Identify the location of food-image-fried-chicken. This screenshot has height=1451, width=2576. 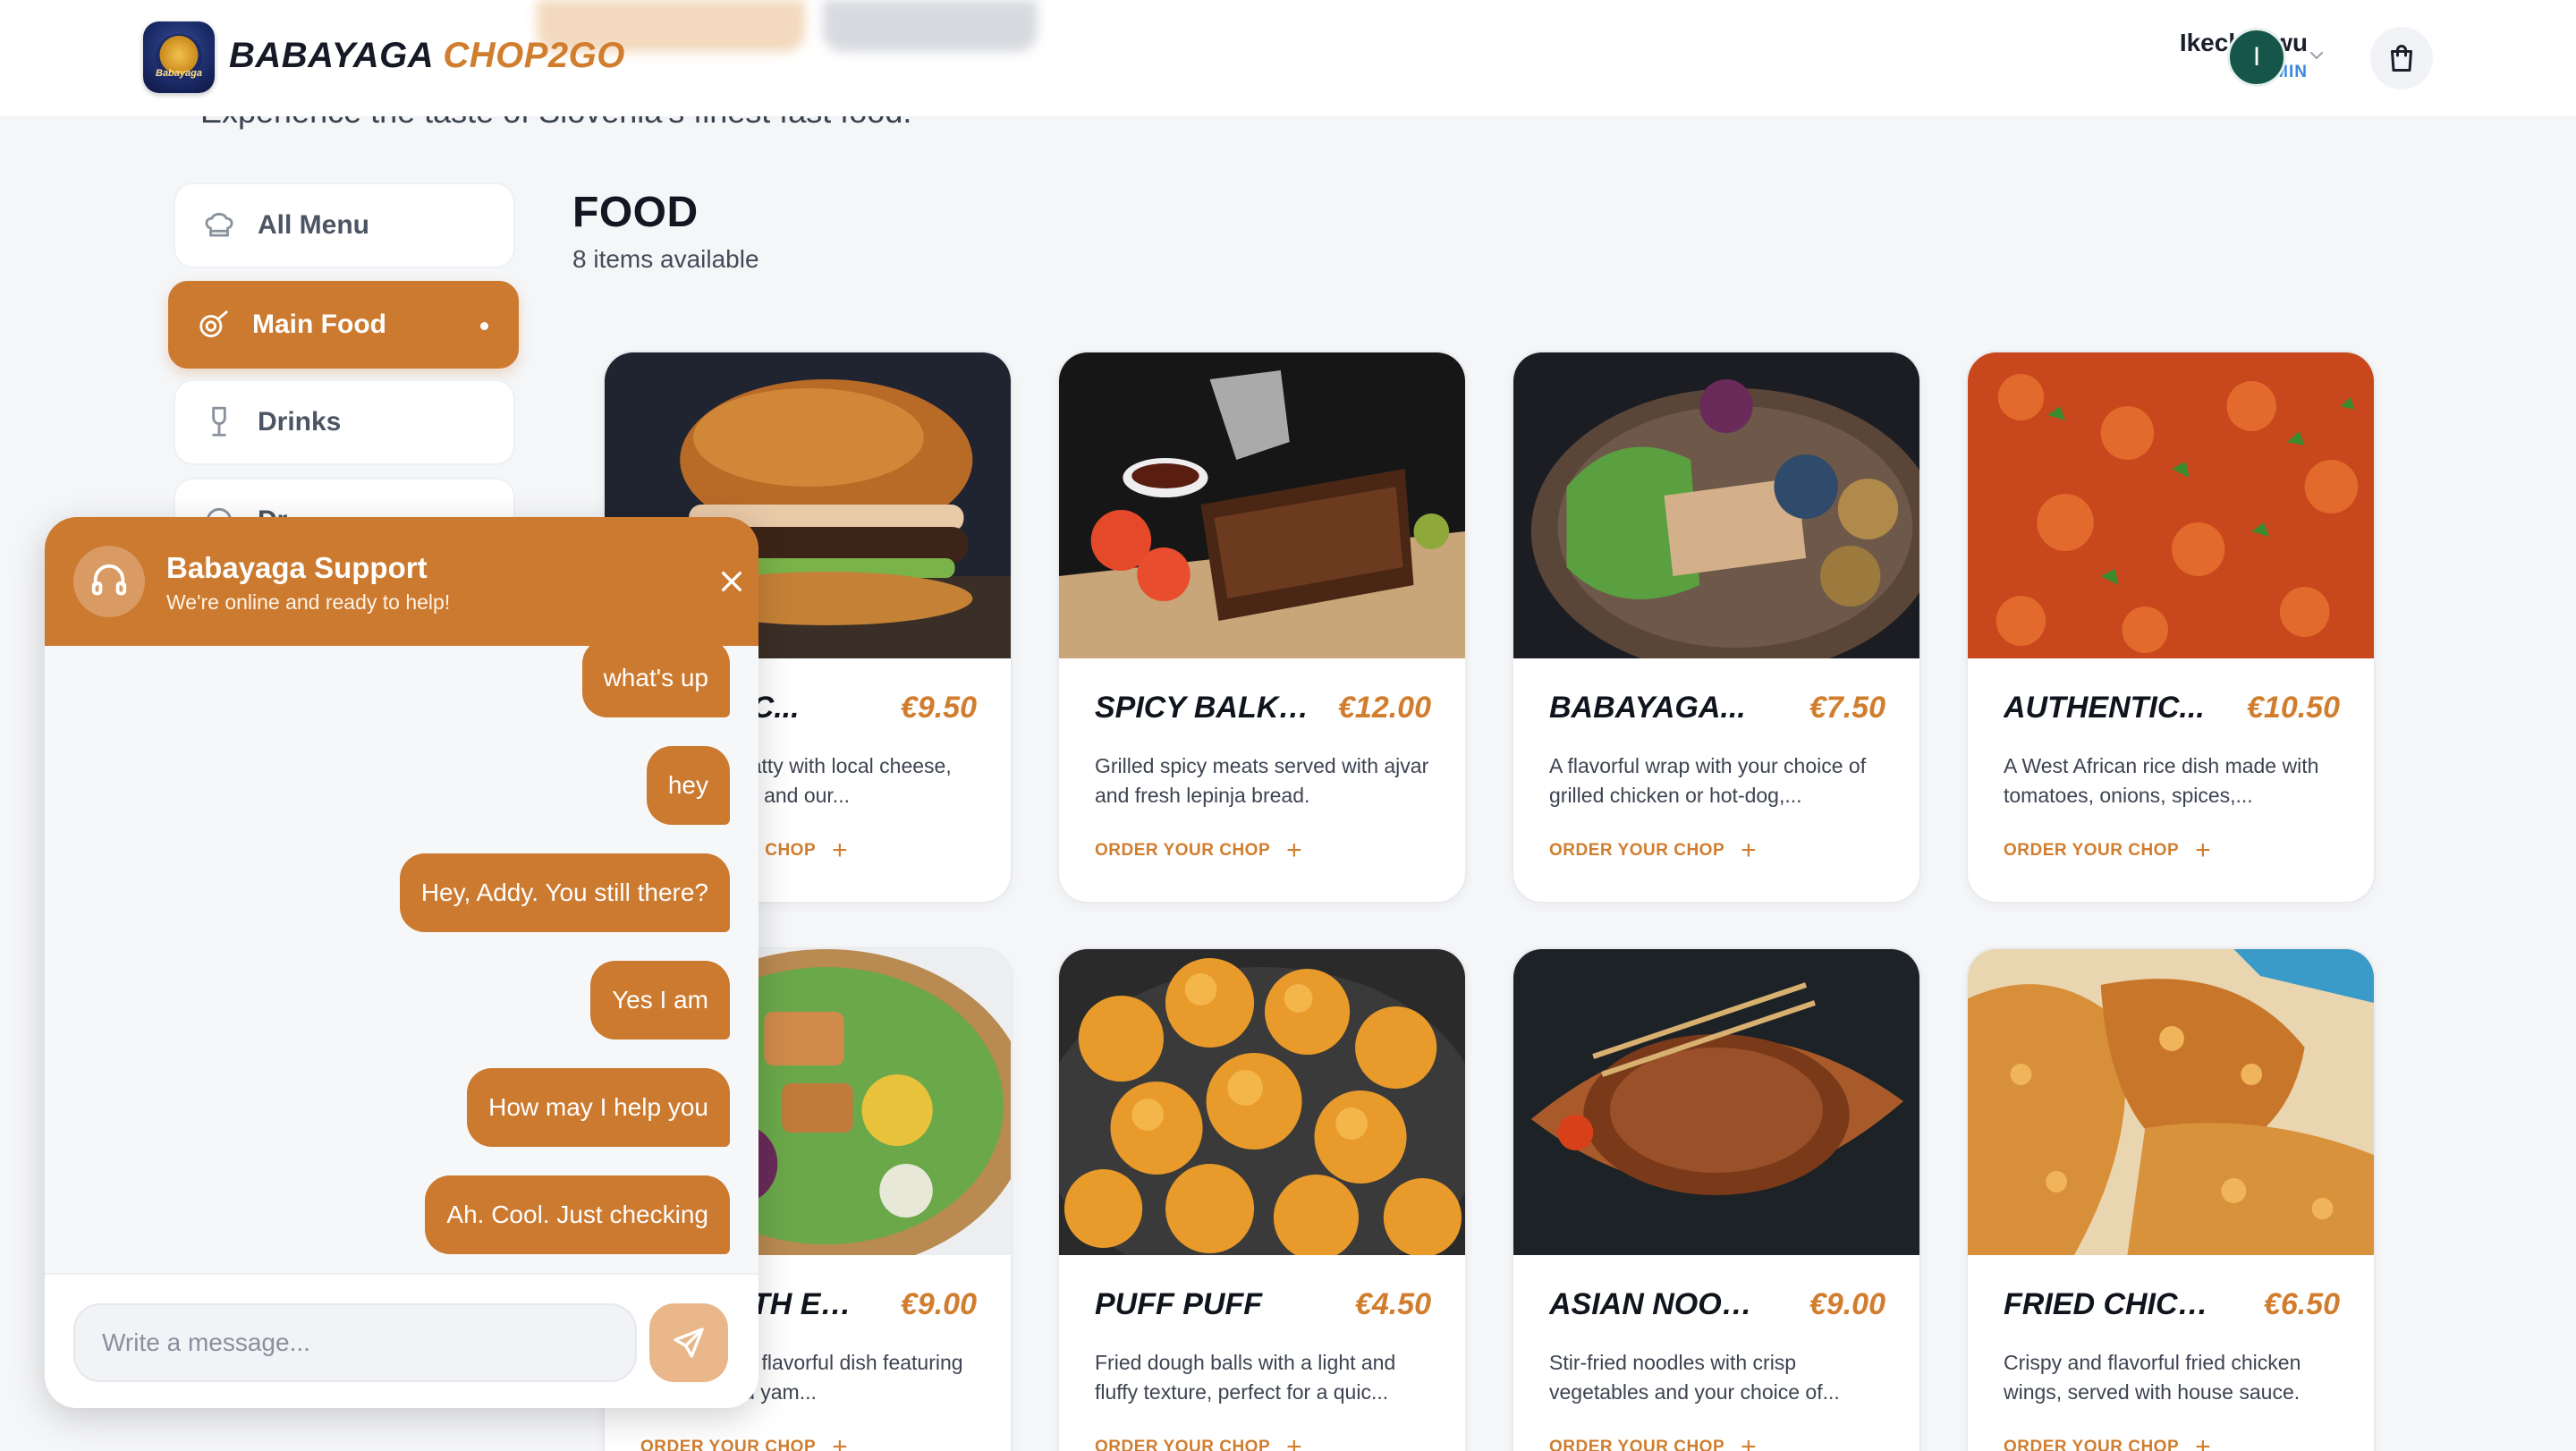
(2171, 1102).